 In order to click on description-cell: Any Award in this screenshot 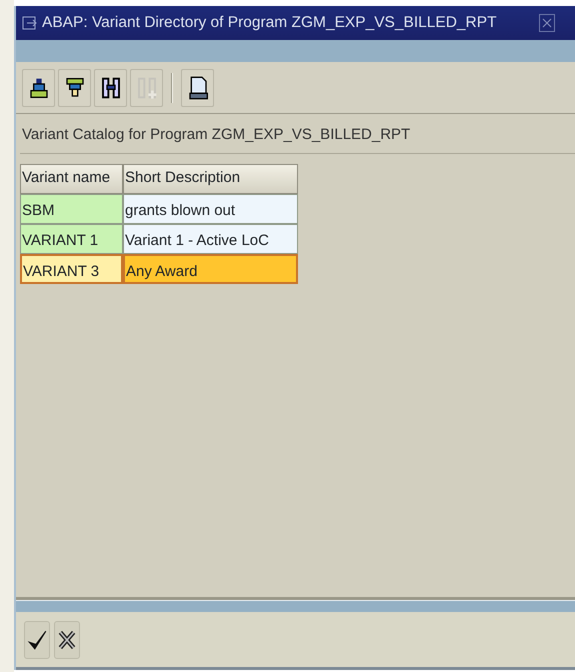, I will do `click(210, 269)`.